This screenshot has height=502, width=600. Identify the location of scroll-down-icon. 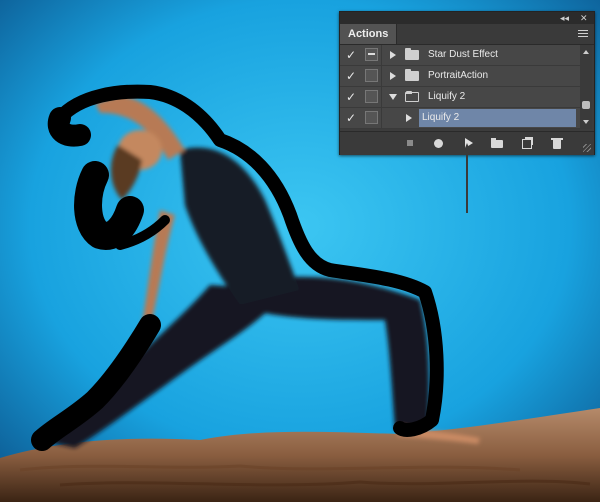
(586, 122).